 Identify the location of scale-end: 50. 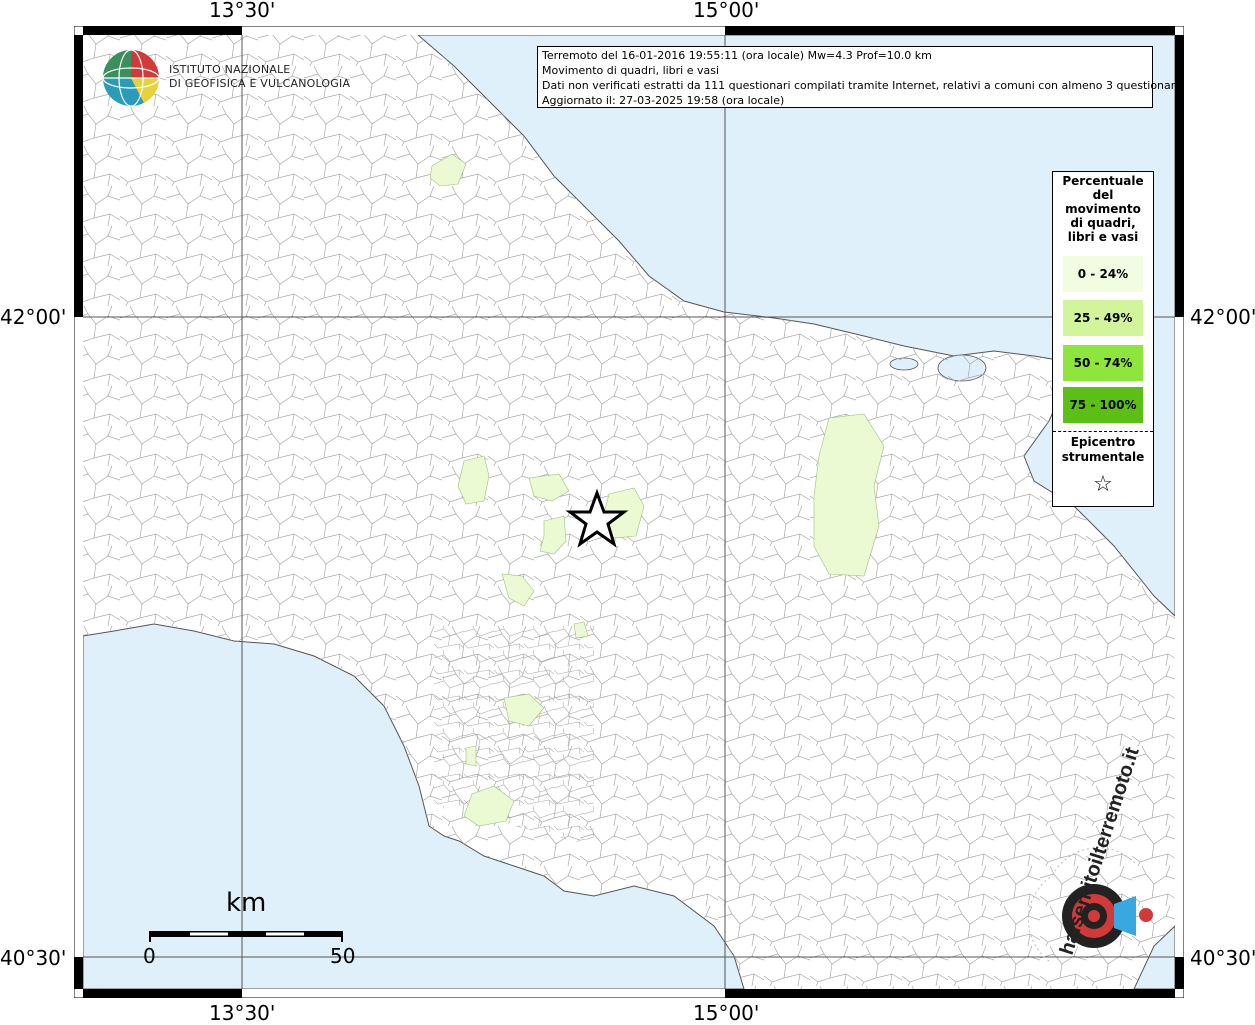
(343, 956).